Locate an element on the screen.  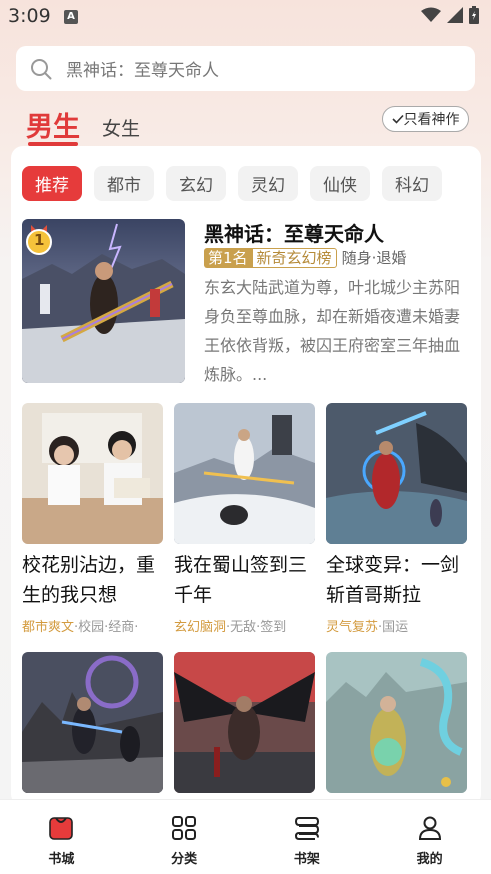
book-title: 全球变异：一剑斩首哥斯拉 is located at coordinates (393, 580).